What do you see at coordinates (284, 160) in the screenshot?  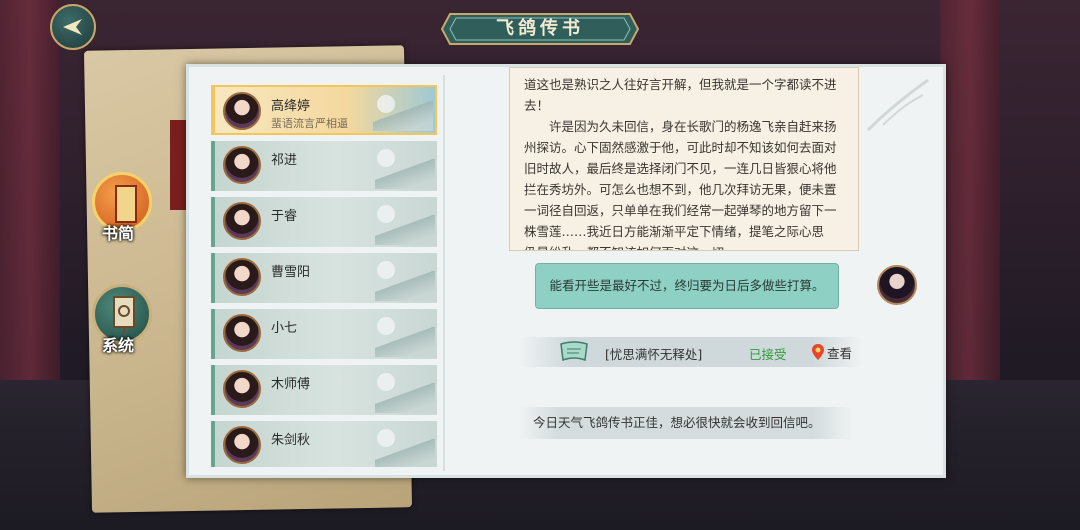 I see `contact-name: 祁进` at bounding box center [284, 160].